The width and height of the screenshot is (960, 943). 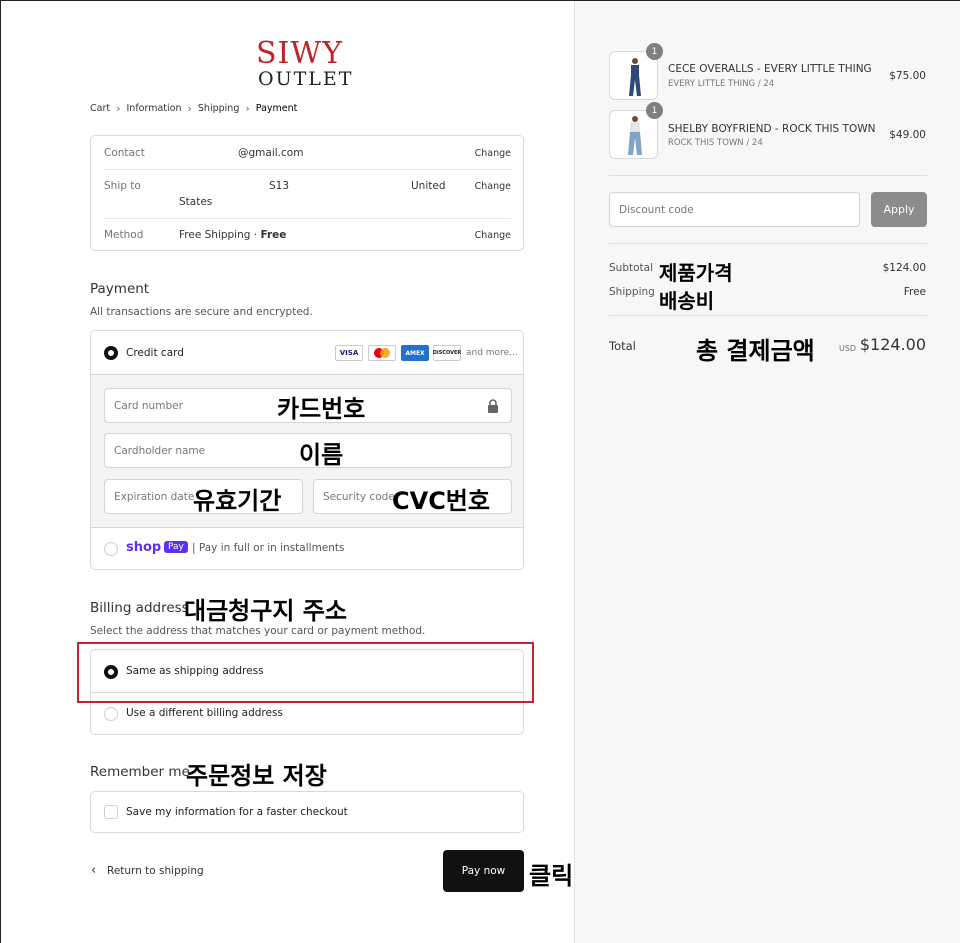 What do you see at coordinates (160, 451) in the screenshot?
I see `cardholder-placeholder: Cardholder name` at bounding box center [160, 451].